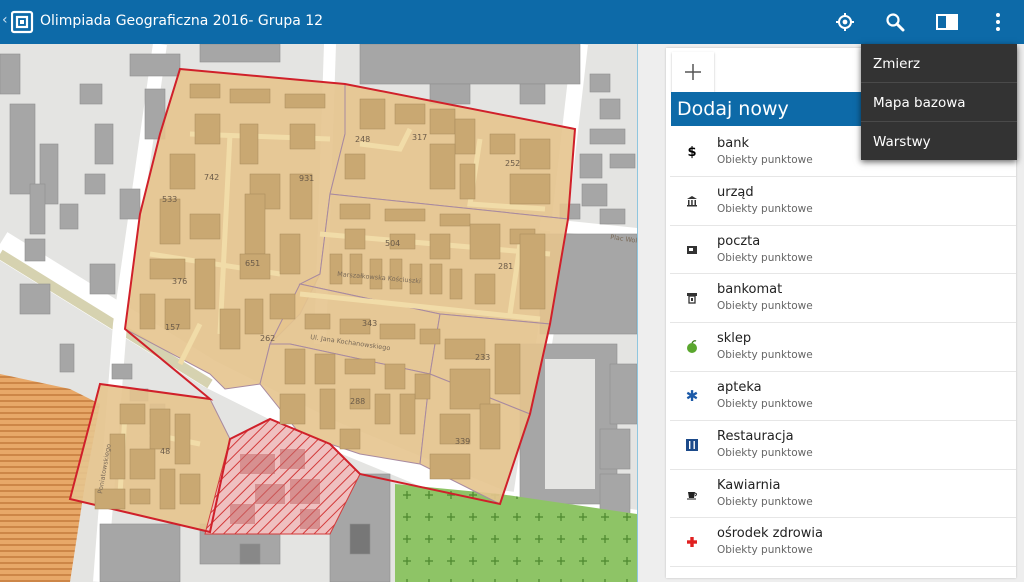  Describe the element at coordinates (692, 201) in the screenshot. I see `government-building-icon` at that location.